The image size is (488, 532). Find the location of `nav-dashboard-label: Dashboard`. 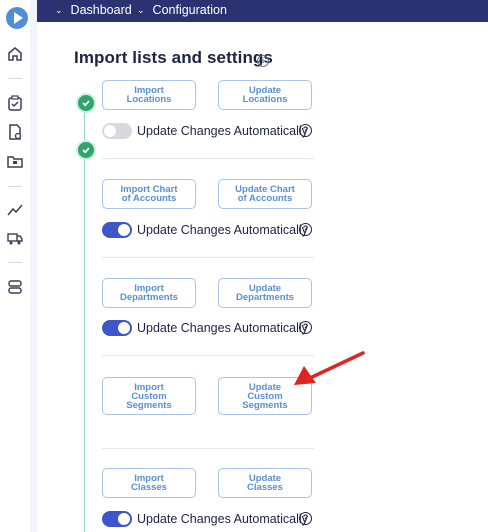

nav-dashboard-label: Dashboard is located at coordinates (101, 10).